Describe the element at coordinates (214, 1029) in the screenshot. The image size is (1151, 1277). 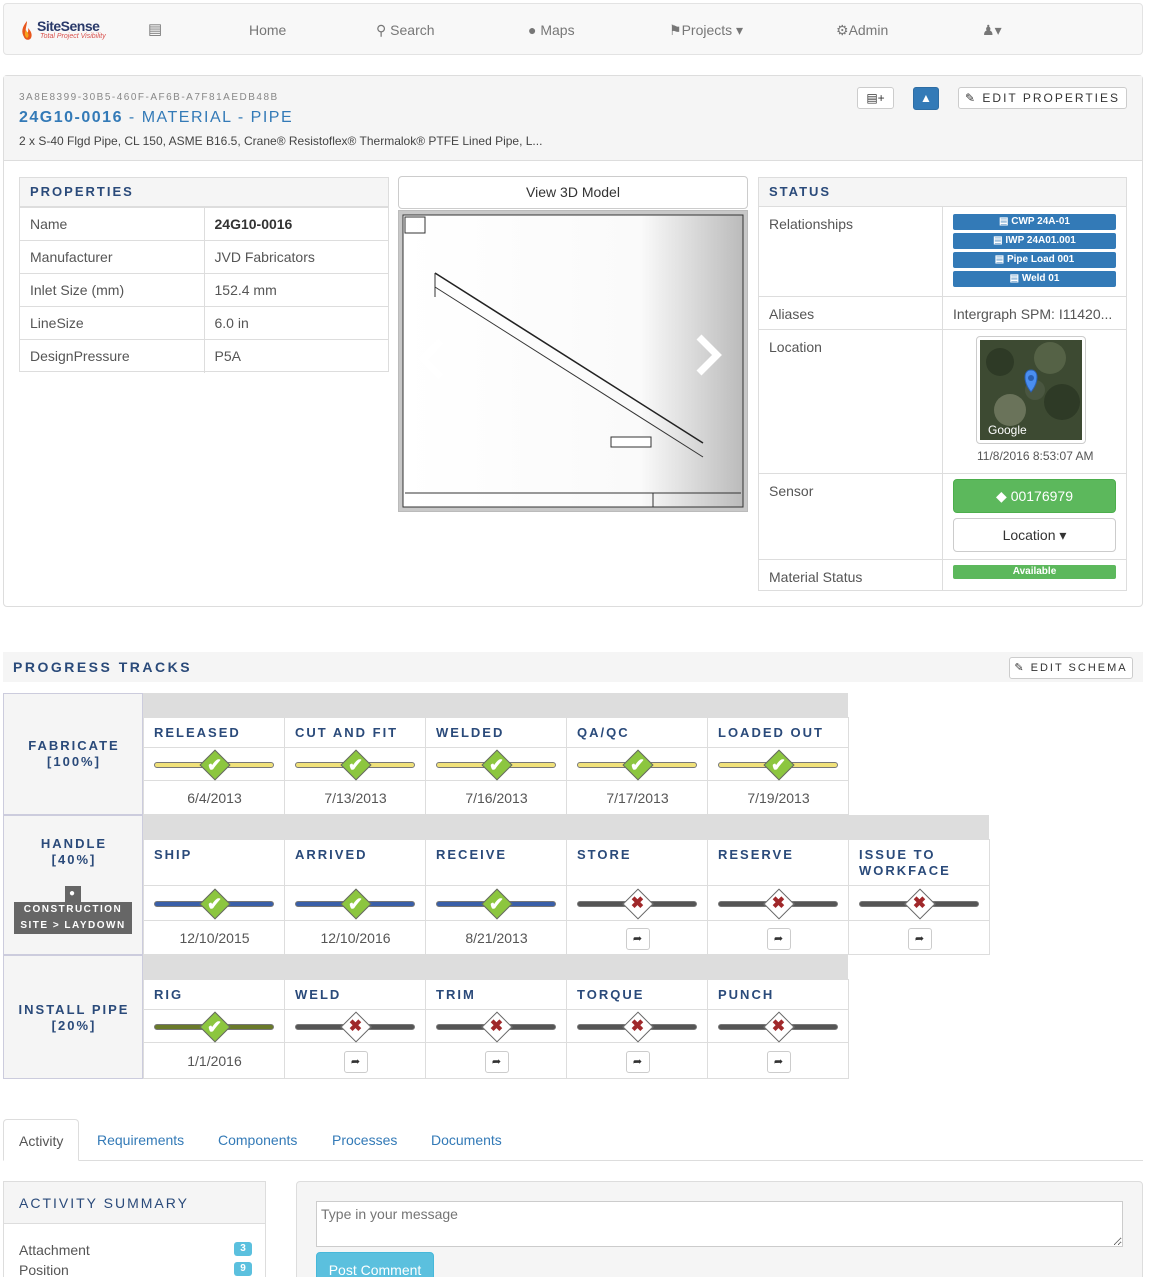
I see `progress-step: RIG ✔ 1/1/2016` at that location.